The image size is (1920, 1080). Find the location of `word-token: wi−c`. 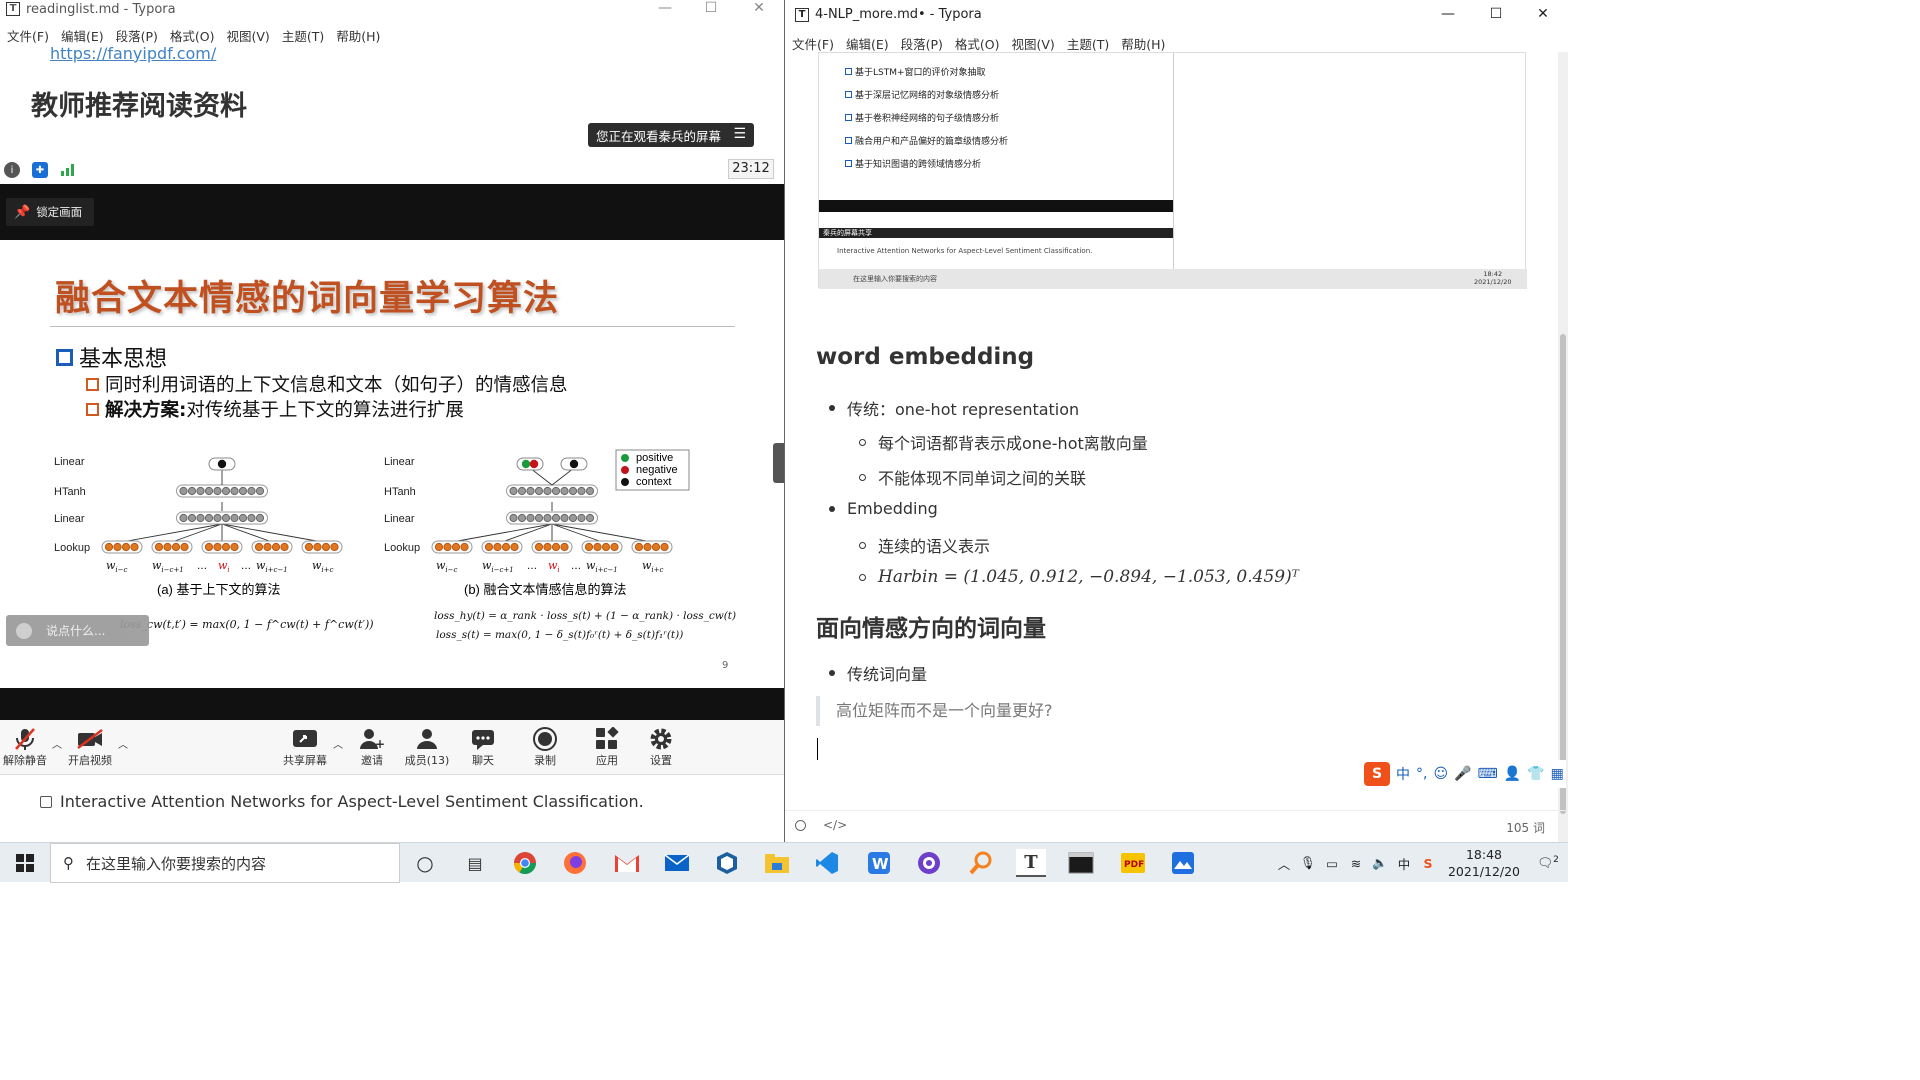

word-token: wi−c is located at coordinates (447, 566).